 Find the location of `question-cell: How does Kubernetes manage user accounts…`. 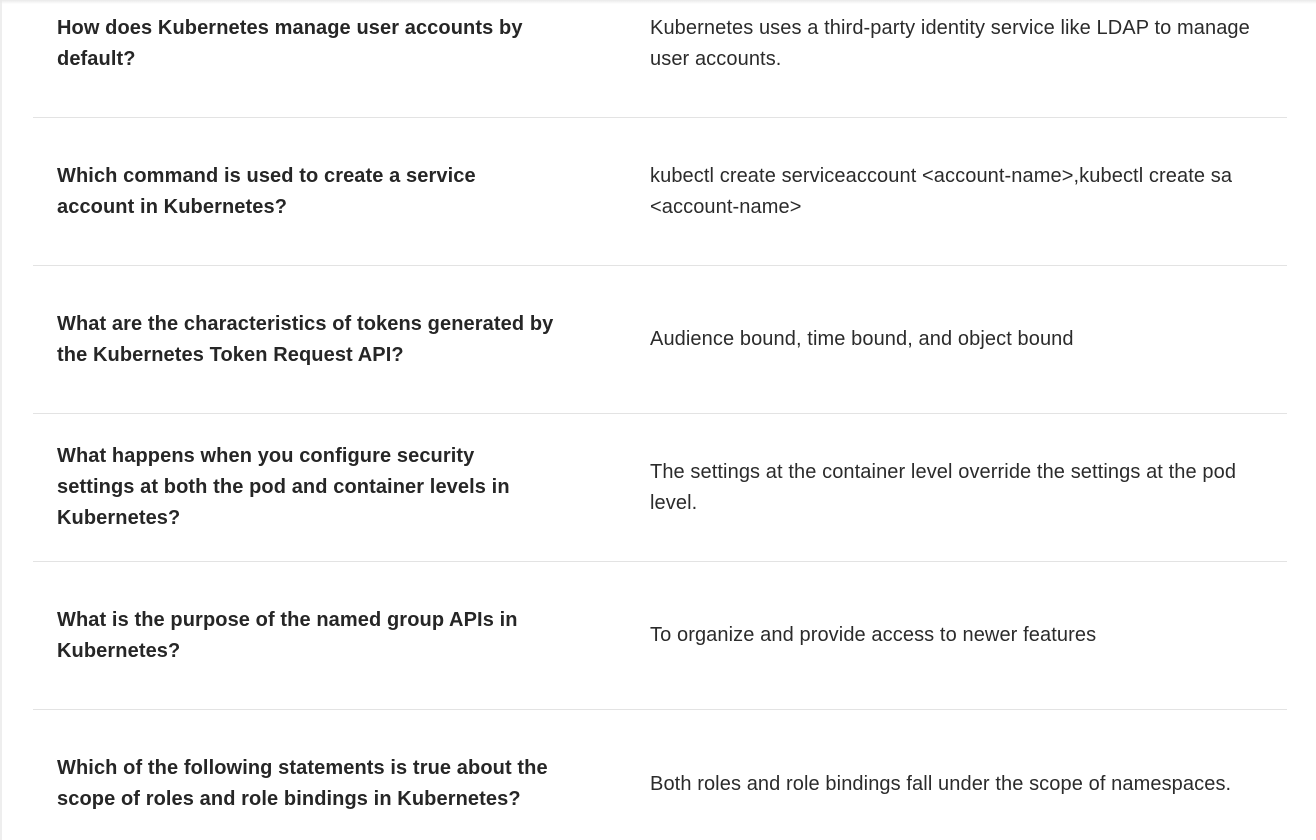

question-cell: How does Kubernetes manage user accounts… is located at coordinates (290, 43).